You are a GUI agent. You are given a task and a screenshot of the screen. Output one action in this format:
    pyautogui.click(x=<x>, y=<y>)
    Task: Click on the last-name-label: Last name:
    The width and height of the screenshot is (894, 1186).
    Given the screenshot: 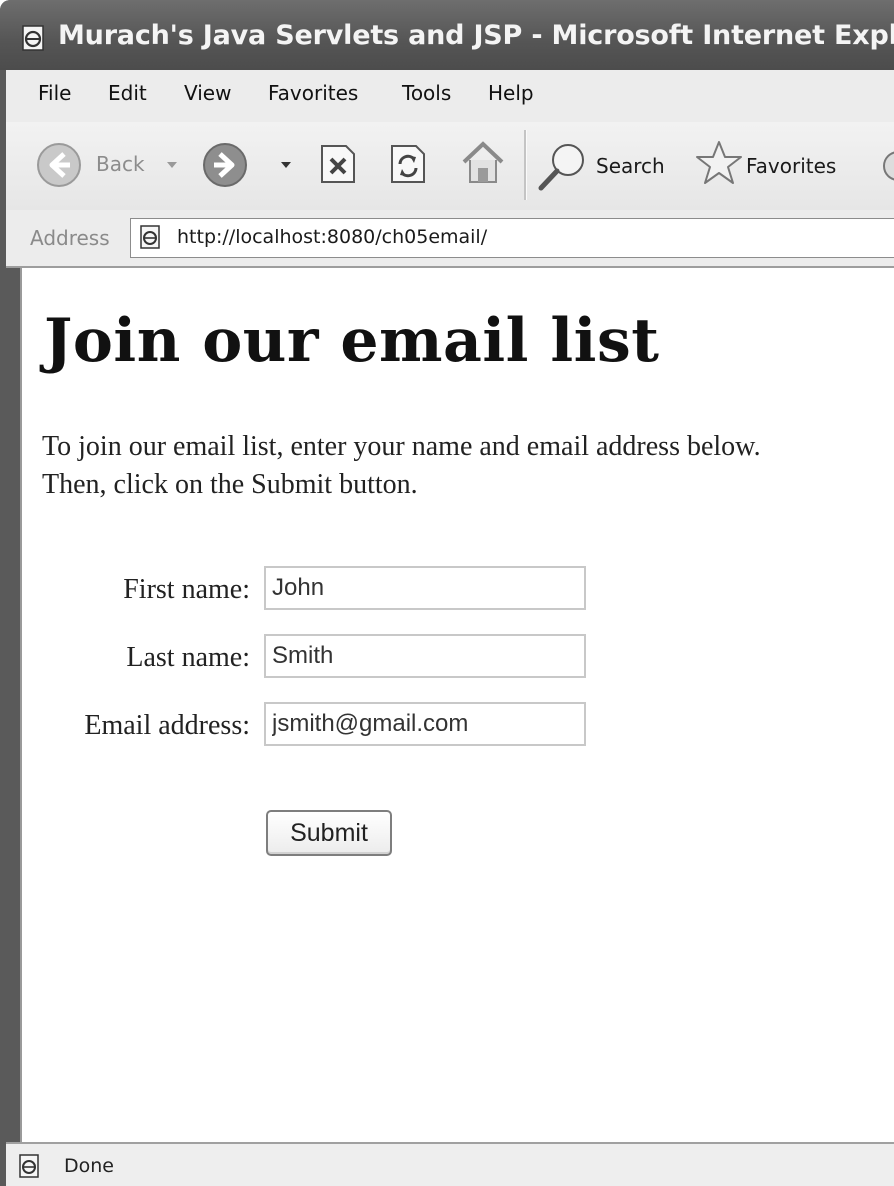 What is the action you would take?
    pyautogui.click(x=188, y=657)
    